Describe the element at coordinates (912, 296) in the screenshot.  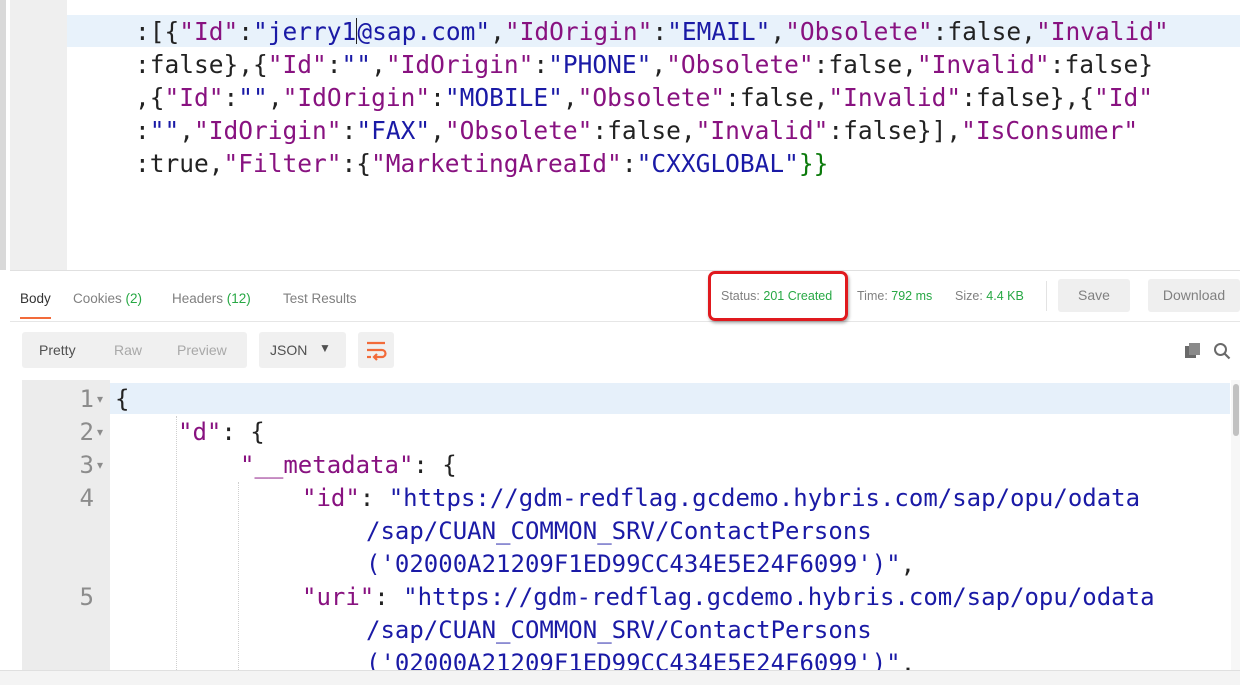
I see `time-value: 792 ms` at that location.